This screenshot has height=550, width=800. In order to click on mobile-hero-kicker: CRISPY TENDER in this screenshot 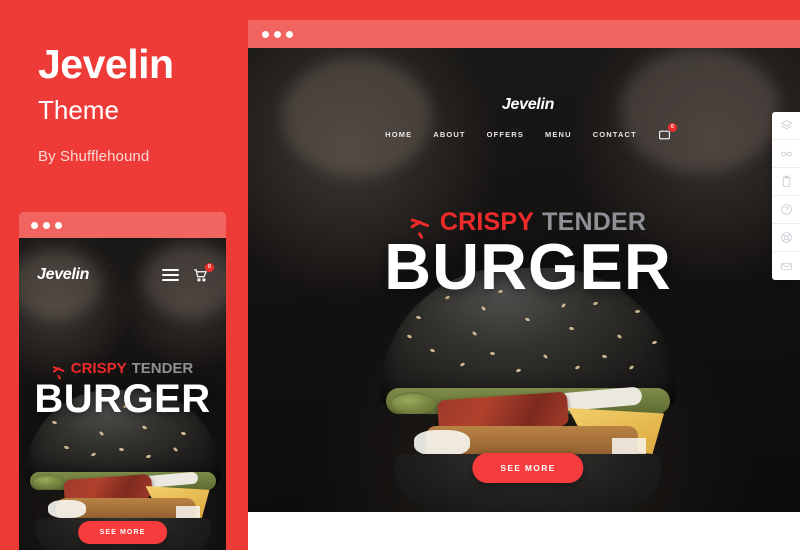, I will do `click(123, 370)`.